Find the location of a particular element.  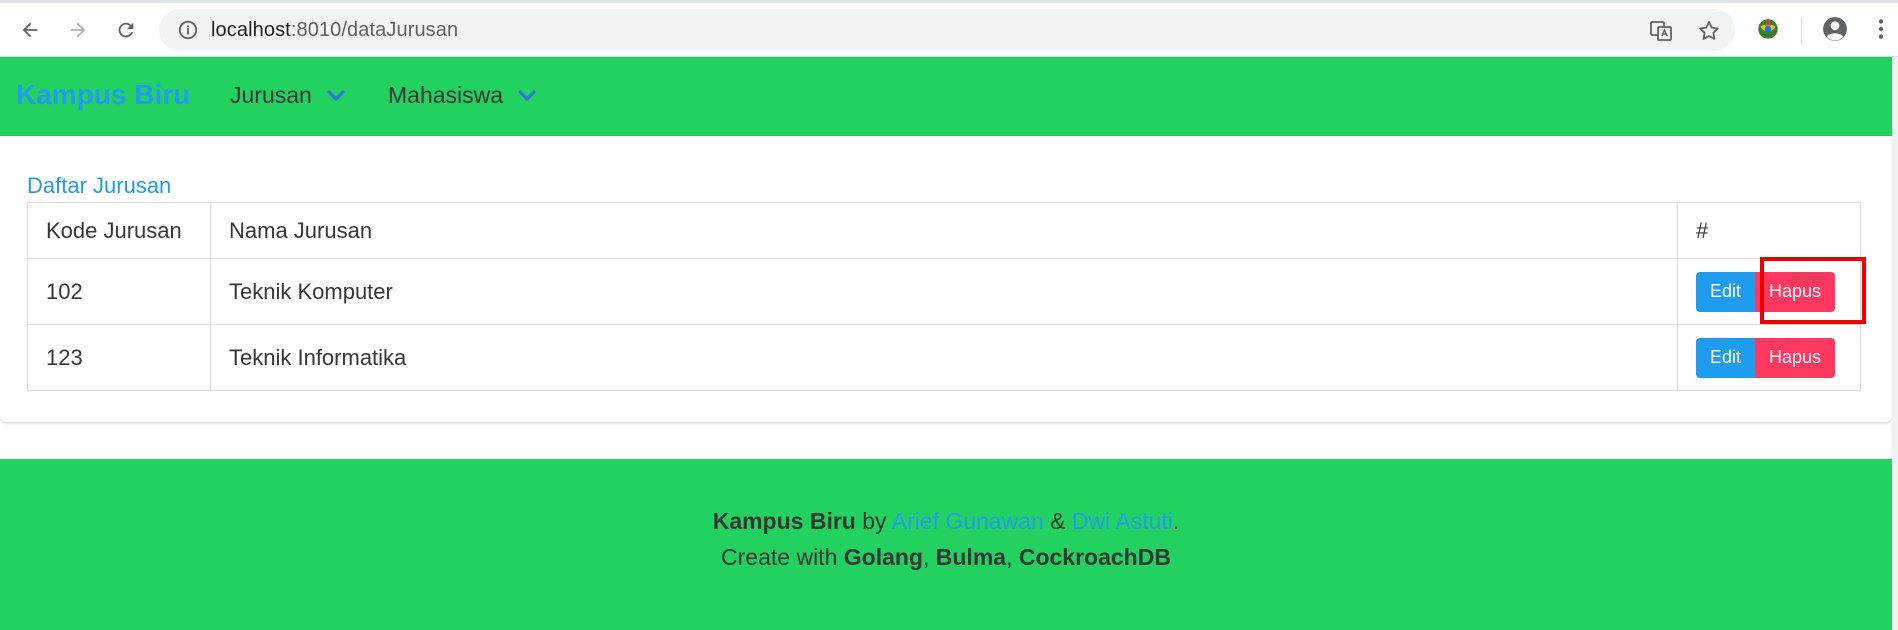

tech-bulma: Bulma is located at coordinates (971, 557).